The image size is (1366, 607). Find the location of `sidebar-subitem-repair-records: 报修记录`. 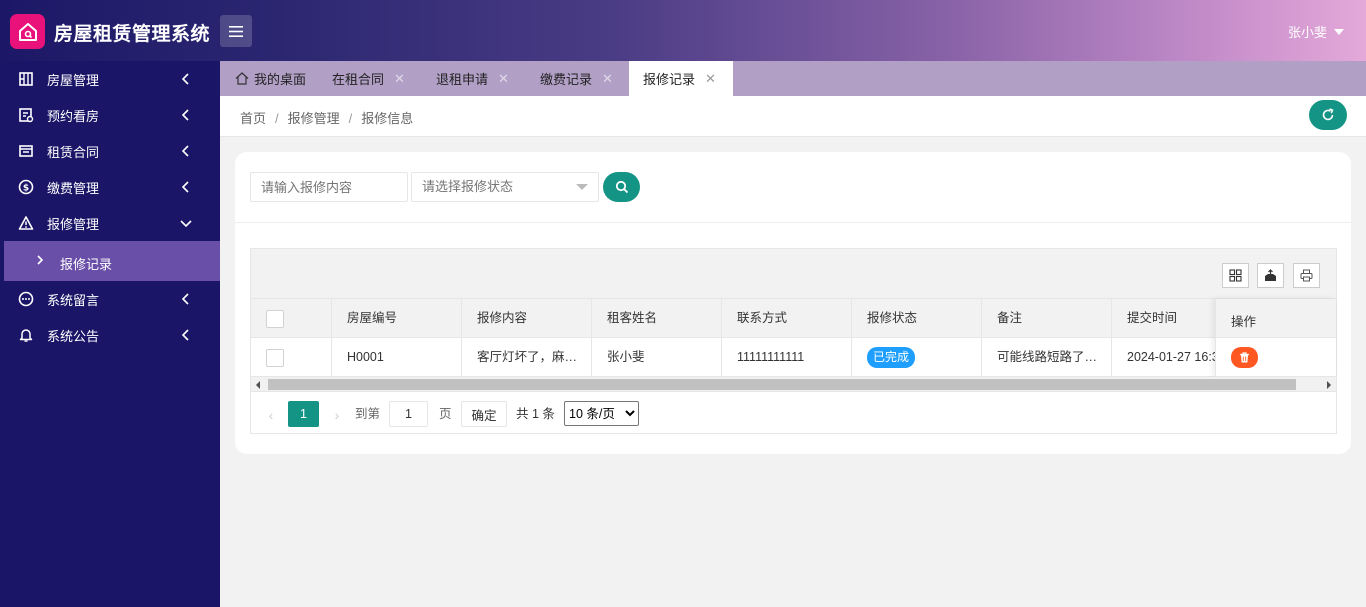

sidebar-subitem-repair-records: 报修记录 is located at coordinates (112, 261).